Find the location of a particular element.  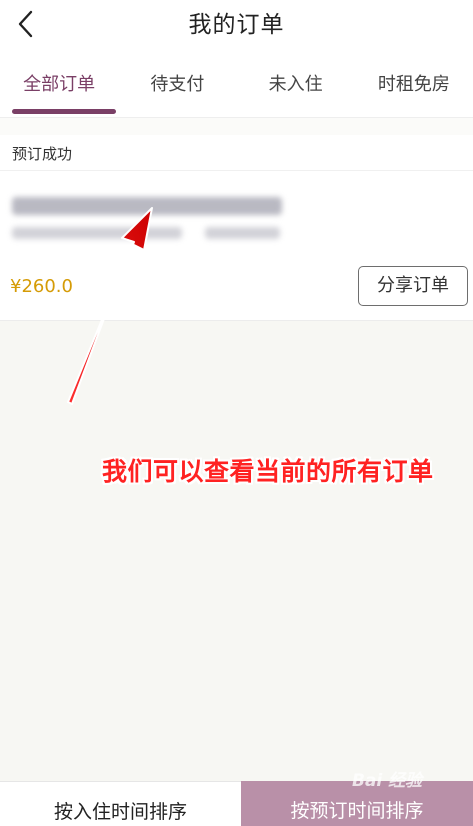

room-type-redacted is located at coordinates (242, 233).